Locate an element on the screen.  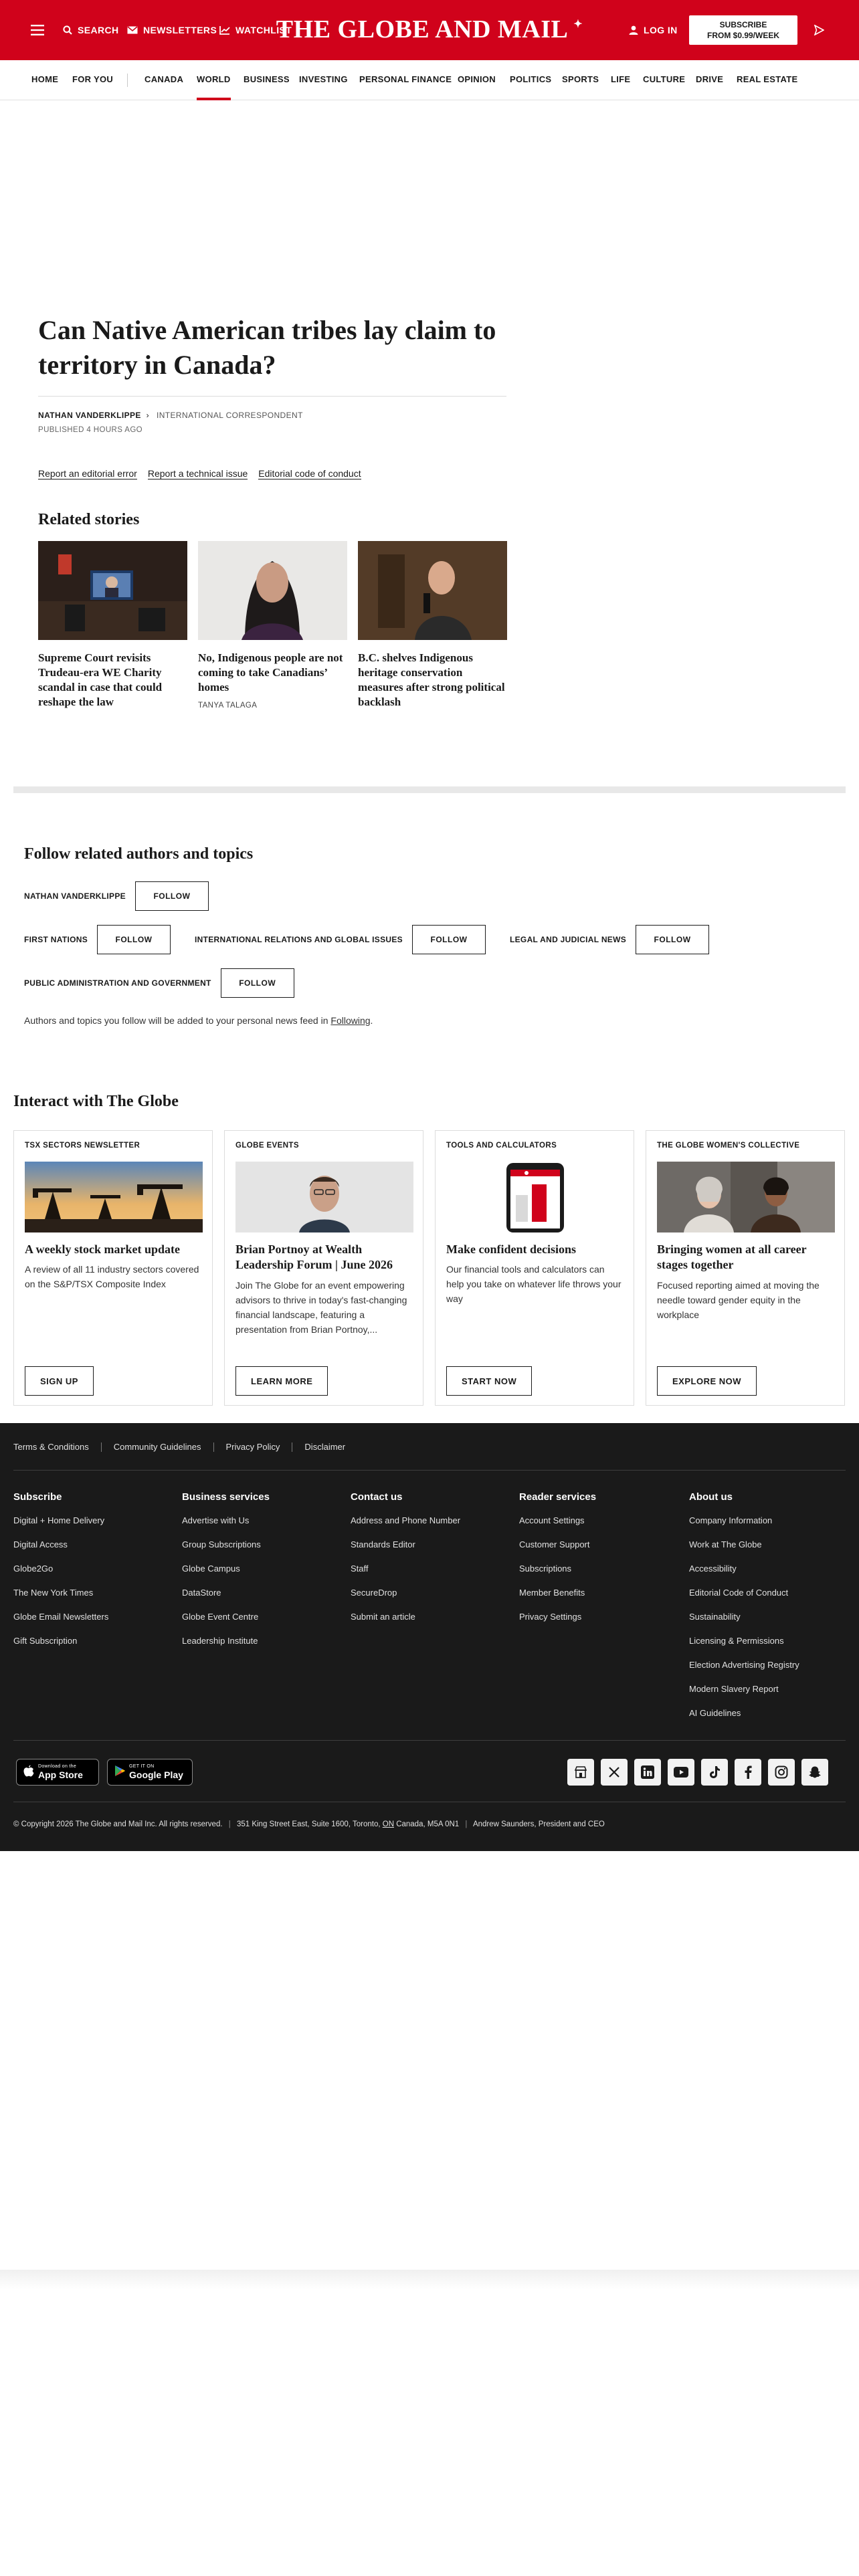
footer-link: Privacy Settings is located at coordinates (557, 1617).